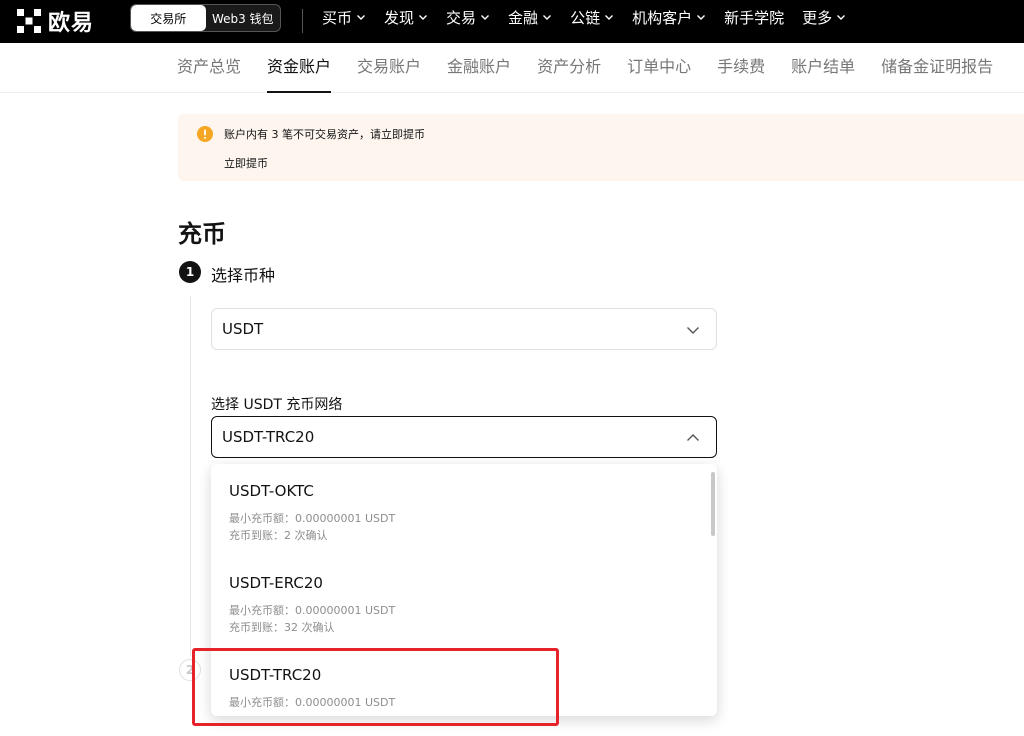 This screenshot has width=1024, height=736. I want to click on mode-toggle: 交易所 Web3 钱包, so click(205, 18).